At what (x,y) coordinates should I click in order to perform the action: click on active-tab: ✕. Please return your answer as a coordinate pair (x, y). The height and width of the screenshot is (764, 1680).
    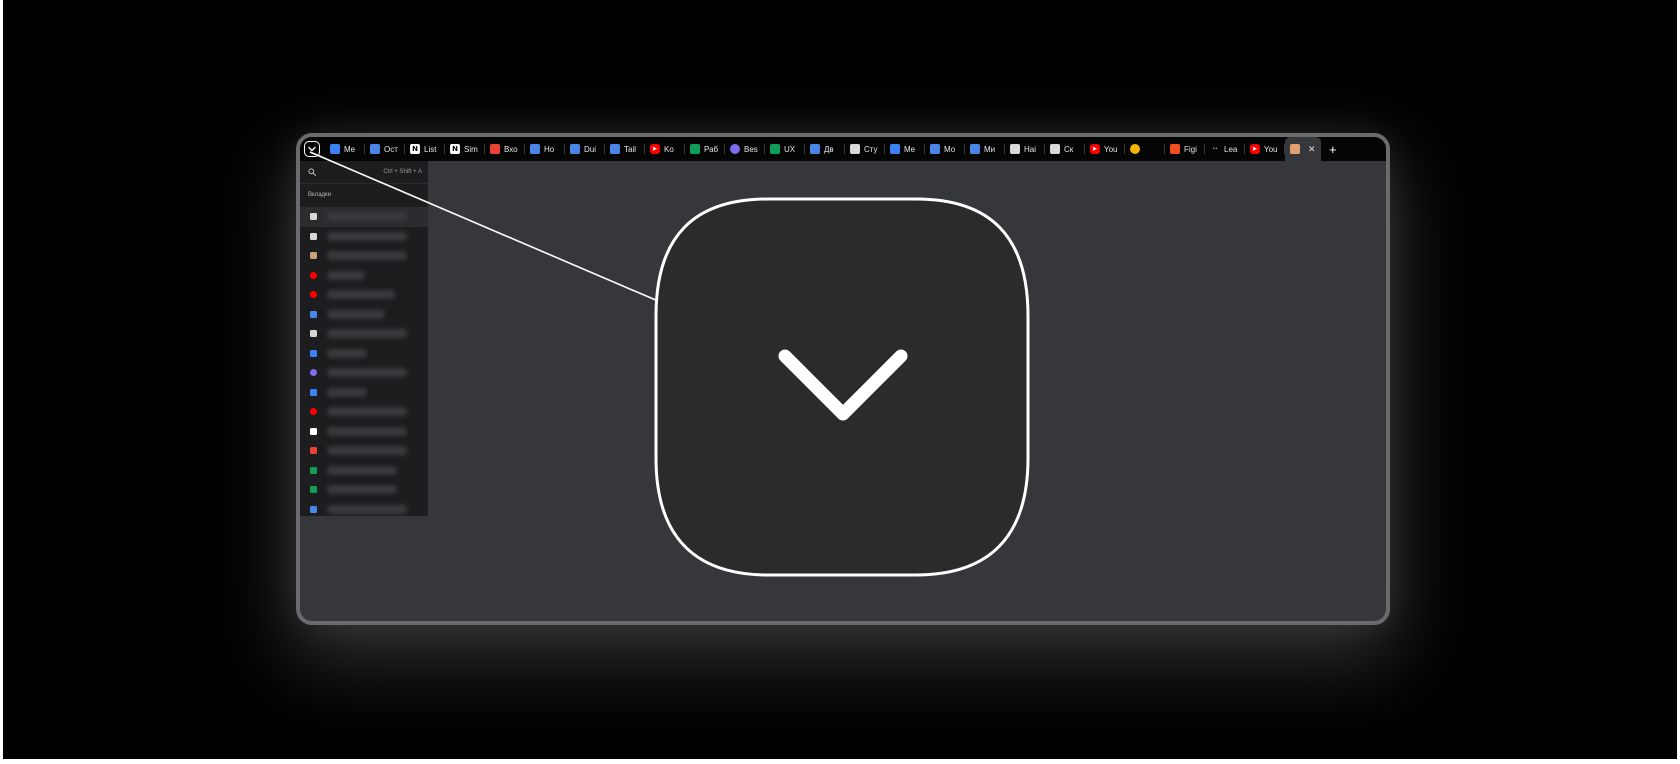
    Looking at the image, I should click on (1303, 149).